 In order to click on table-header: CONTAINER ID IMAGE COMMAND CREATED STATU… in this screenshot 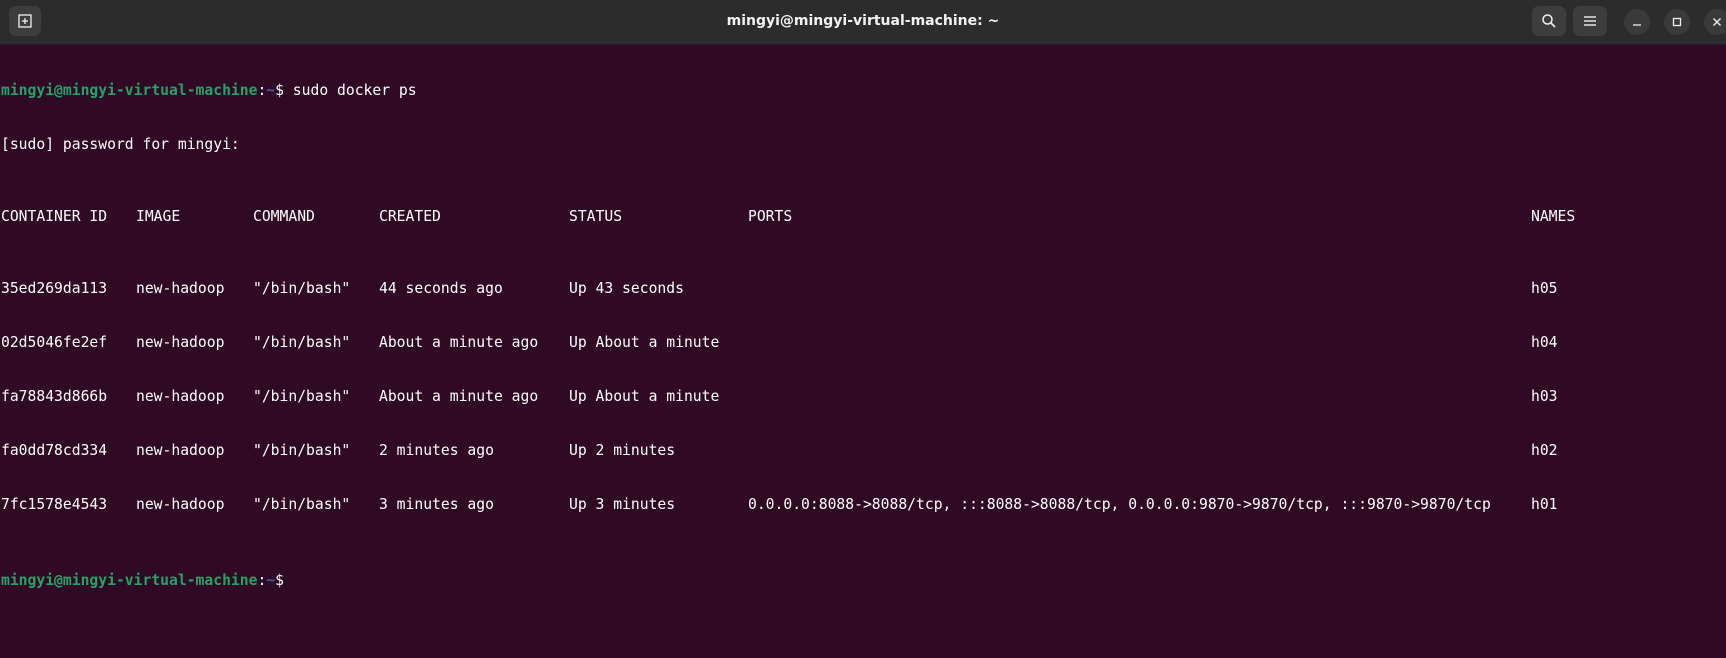, I will do `click(861, 217)`.